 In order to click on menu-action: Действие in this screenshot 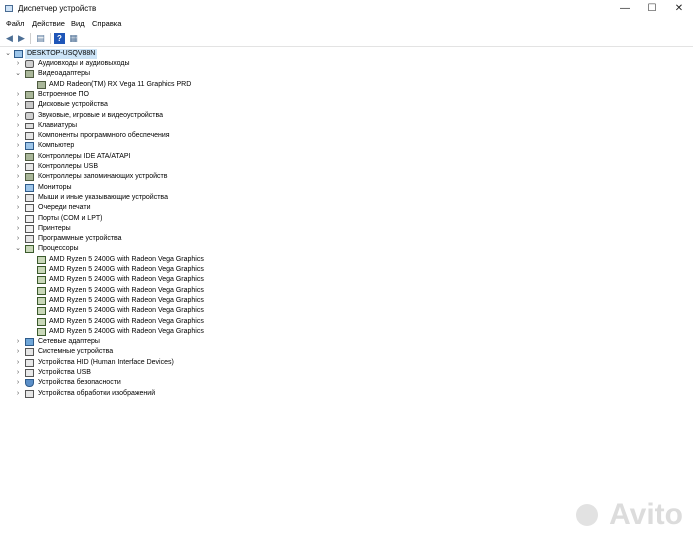, I will do `click(48, 23)`.